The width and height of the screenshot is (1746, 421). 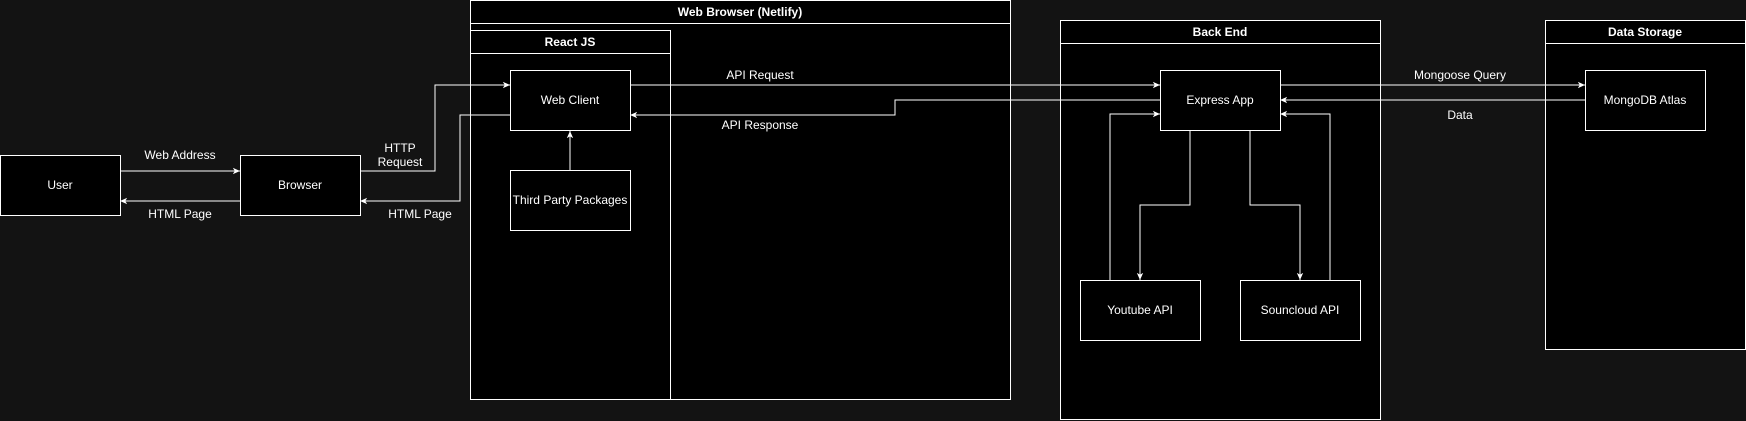 I want to click on node-express-app: Express App, so click(x=1220, y=100).